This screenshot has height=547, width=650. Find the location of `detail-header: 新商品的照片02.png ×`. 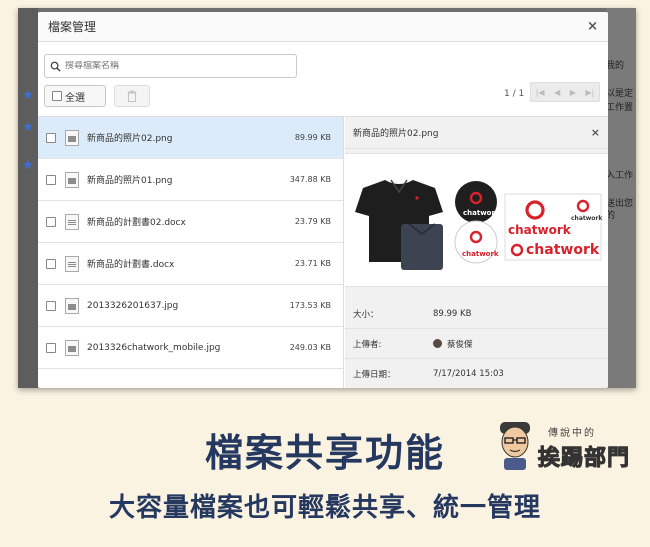

detail-header: 新商品的照片02.png × is located at coordinates (476, 133).